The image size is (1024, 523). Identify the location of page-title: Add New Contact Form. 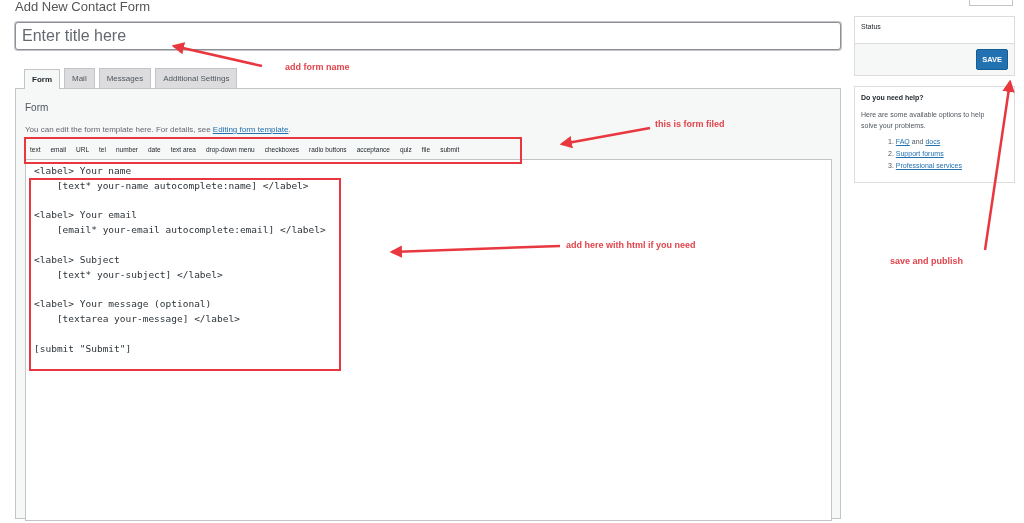
(83, 8).